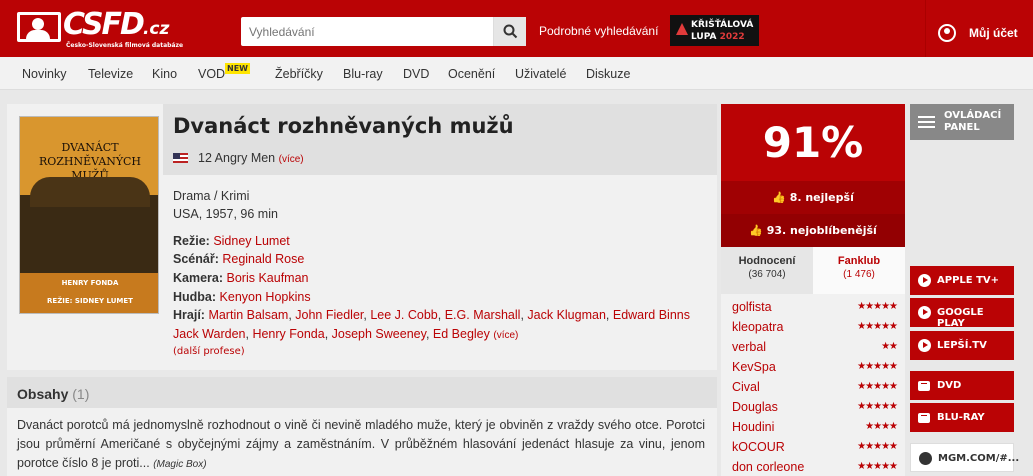 The image size is (1033, 476). What do you see at coordinates (768, 467) in the screenshot?
I see `user-name-link: don corleone` at bounding box center [768, 467].